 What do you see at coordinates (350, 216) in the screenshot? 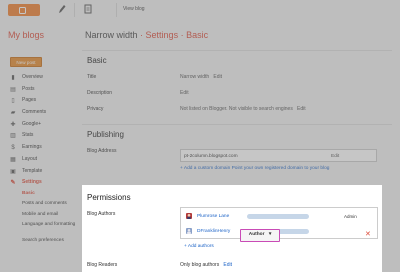
I see `author-role: Admin` at bounding box center [350, 216].